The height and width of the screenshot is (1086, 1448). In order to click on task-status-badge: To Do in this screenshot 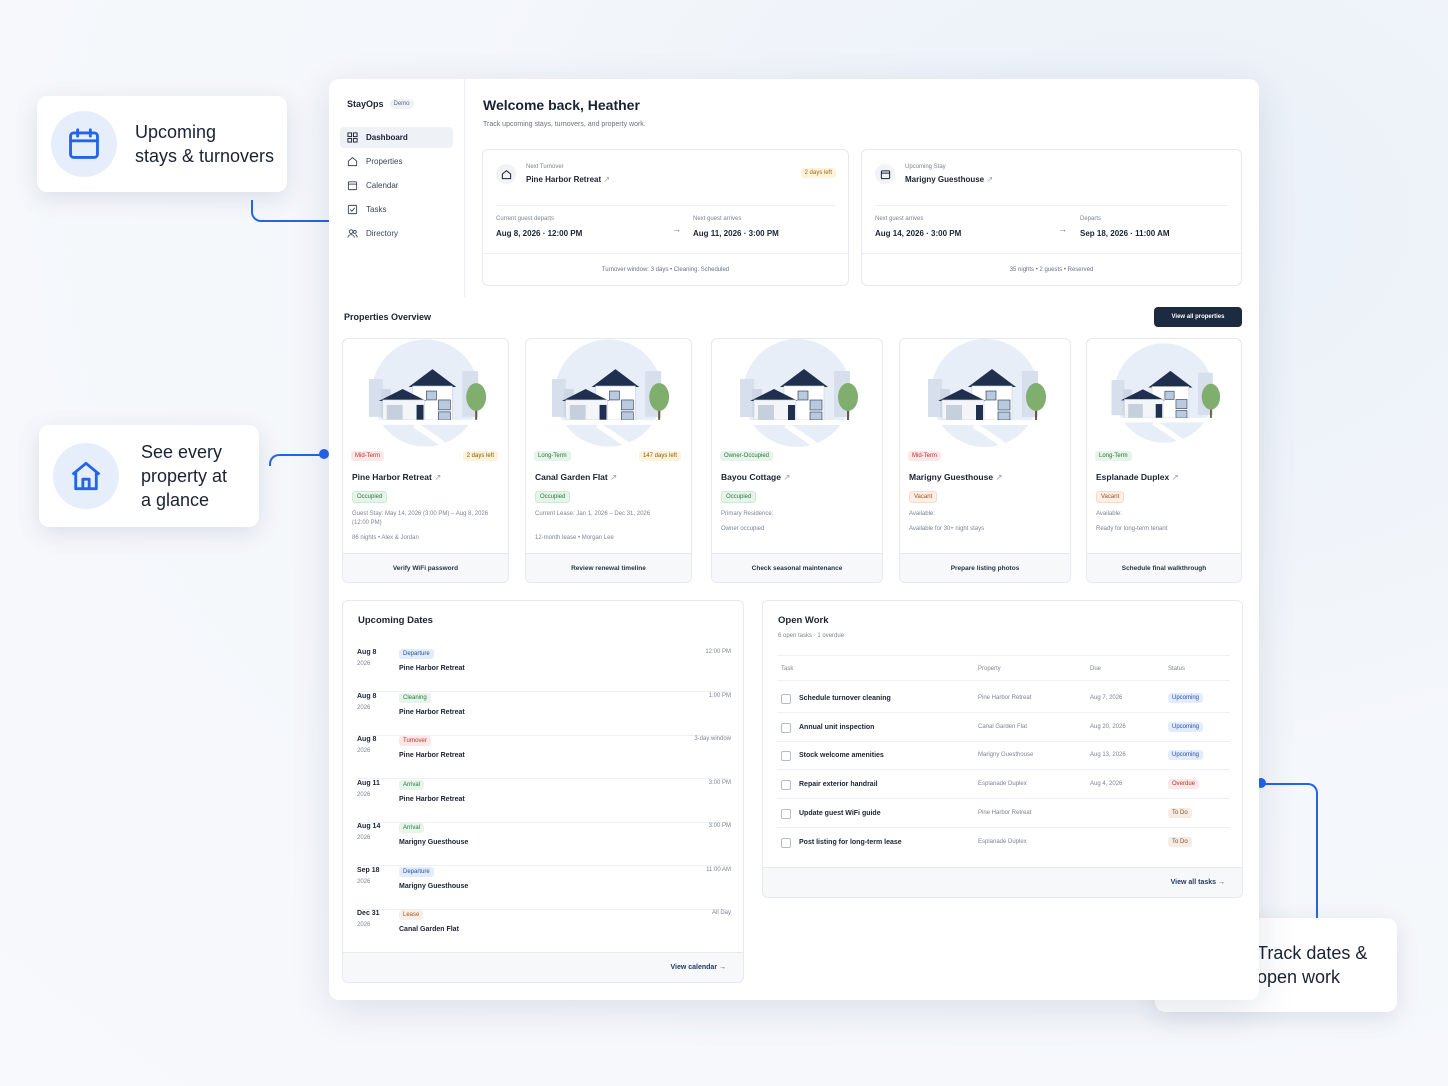, I will do `click(1180, 812)`.